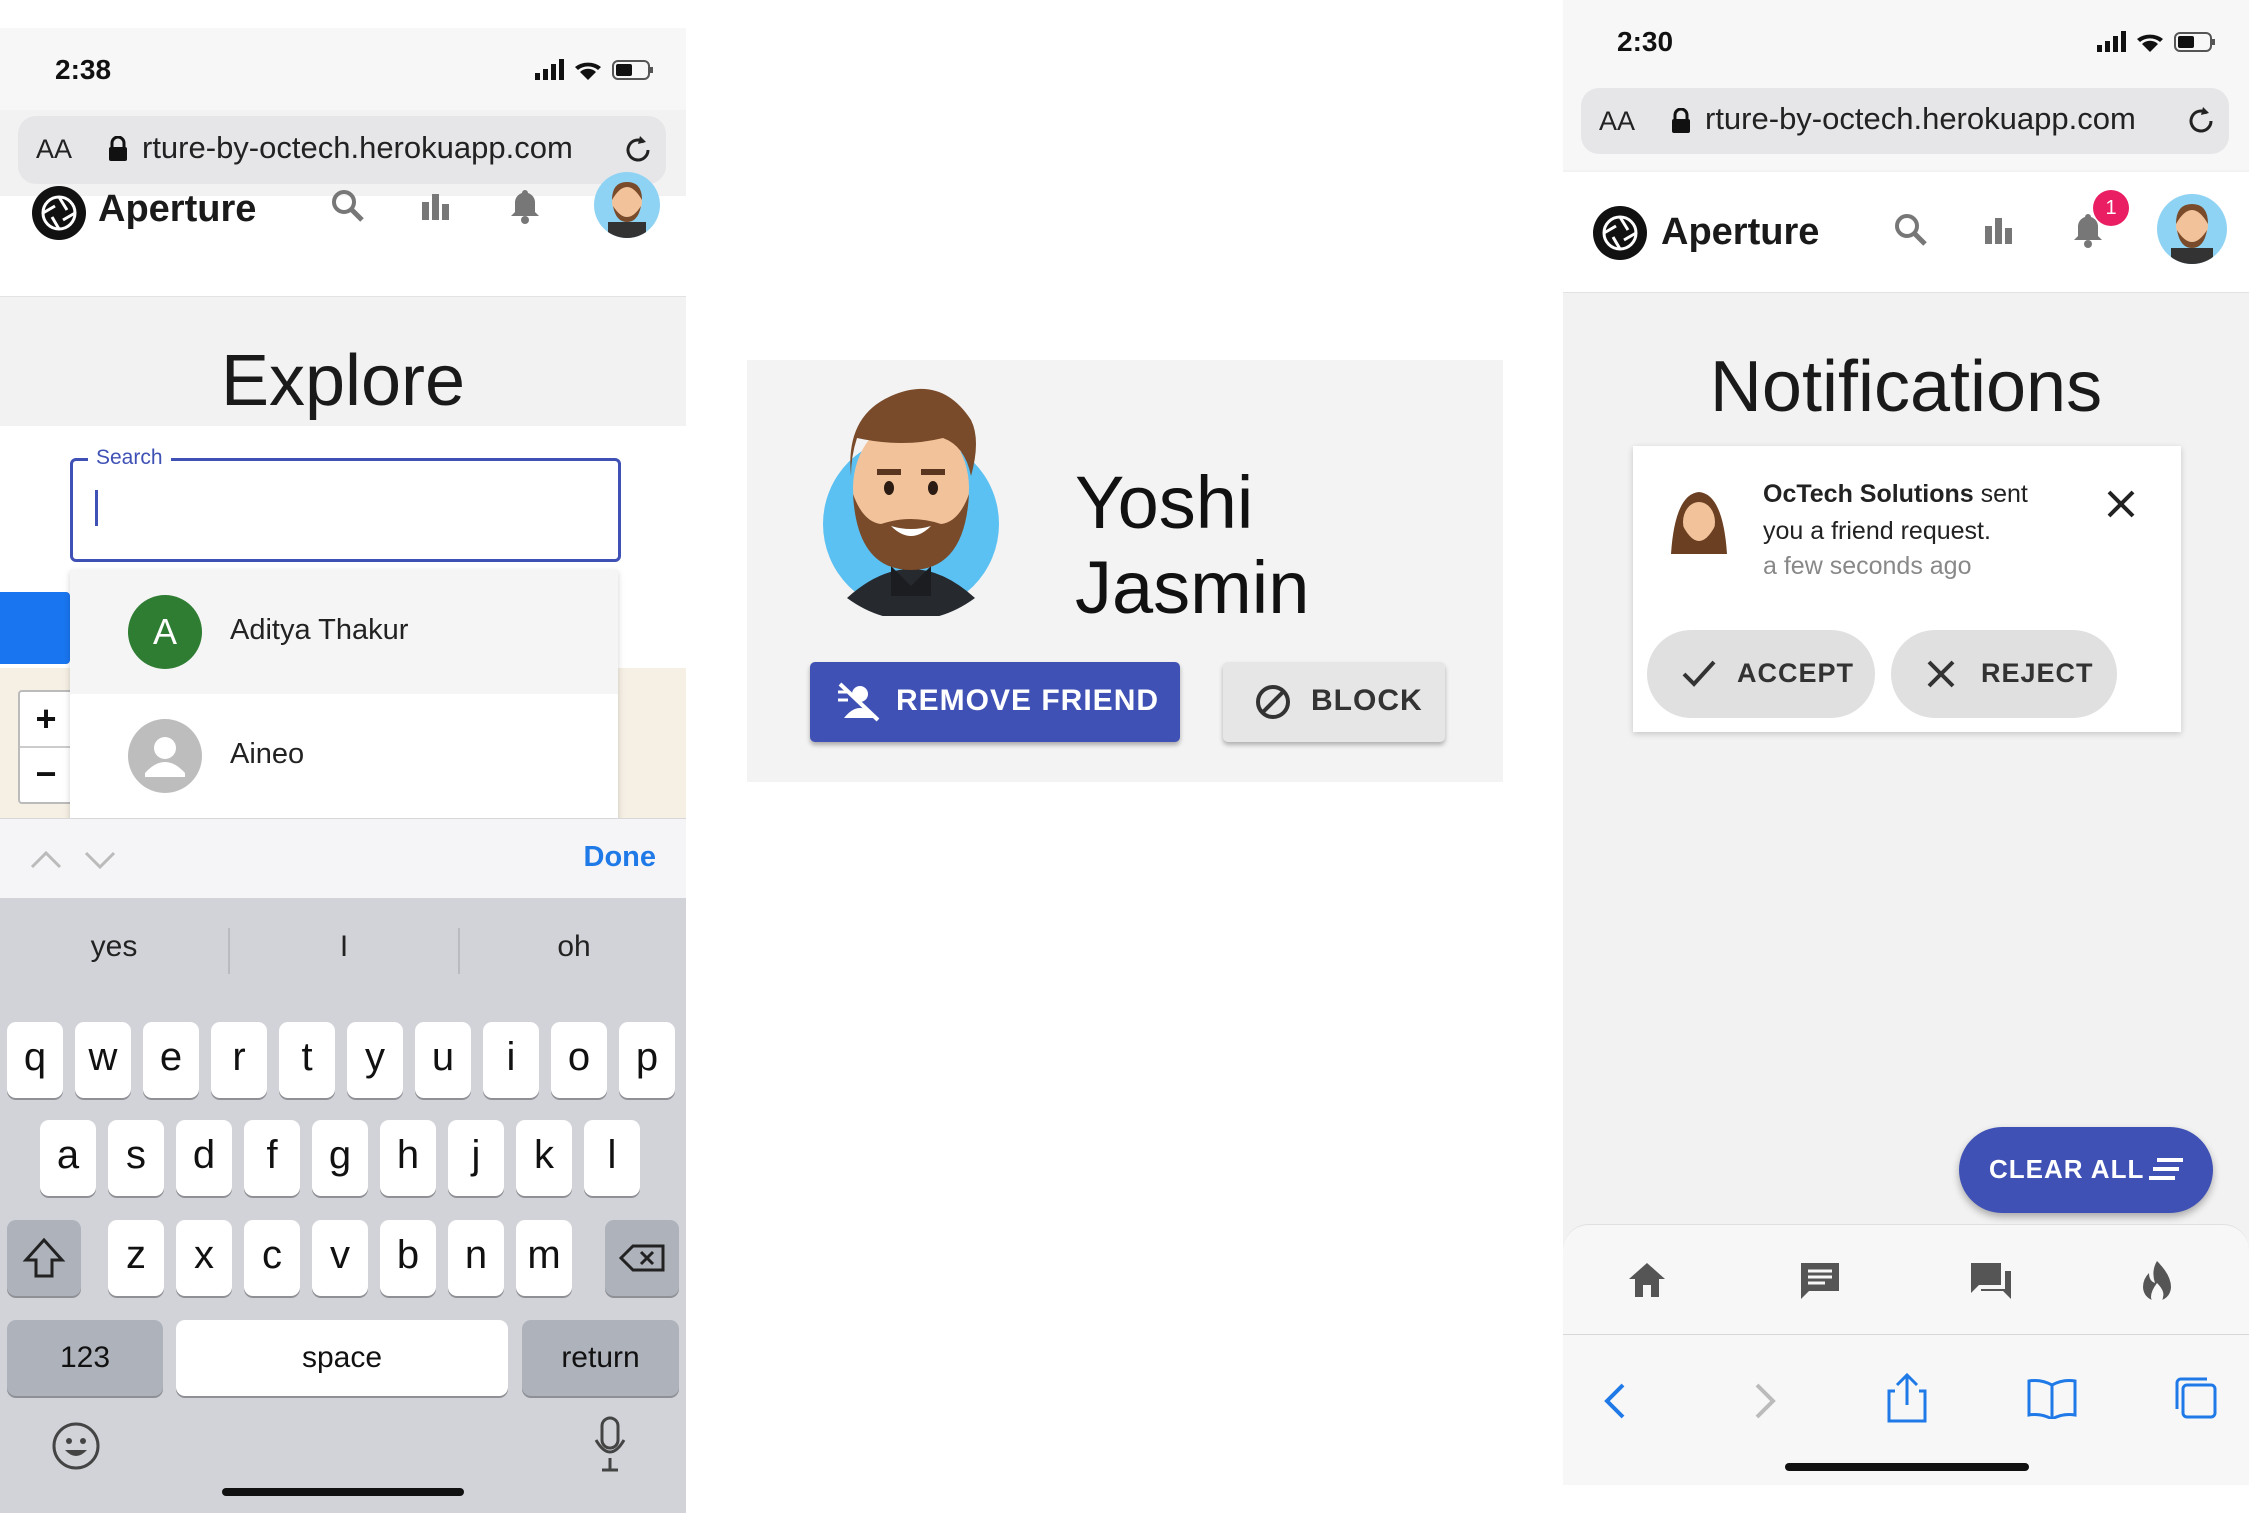 Image resolution: width=2249 pixels, height=1513 pixels. I want to click on key-r: r, so click(239, 1060).